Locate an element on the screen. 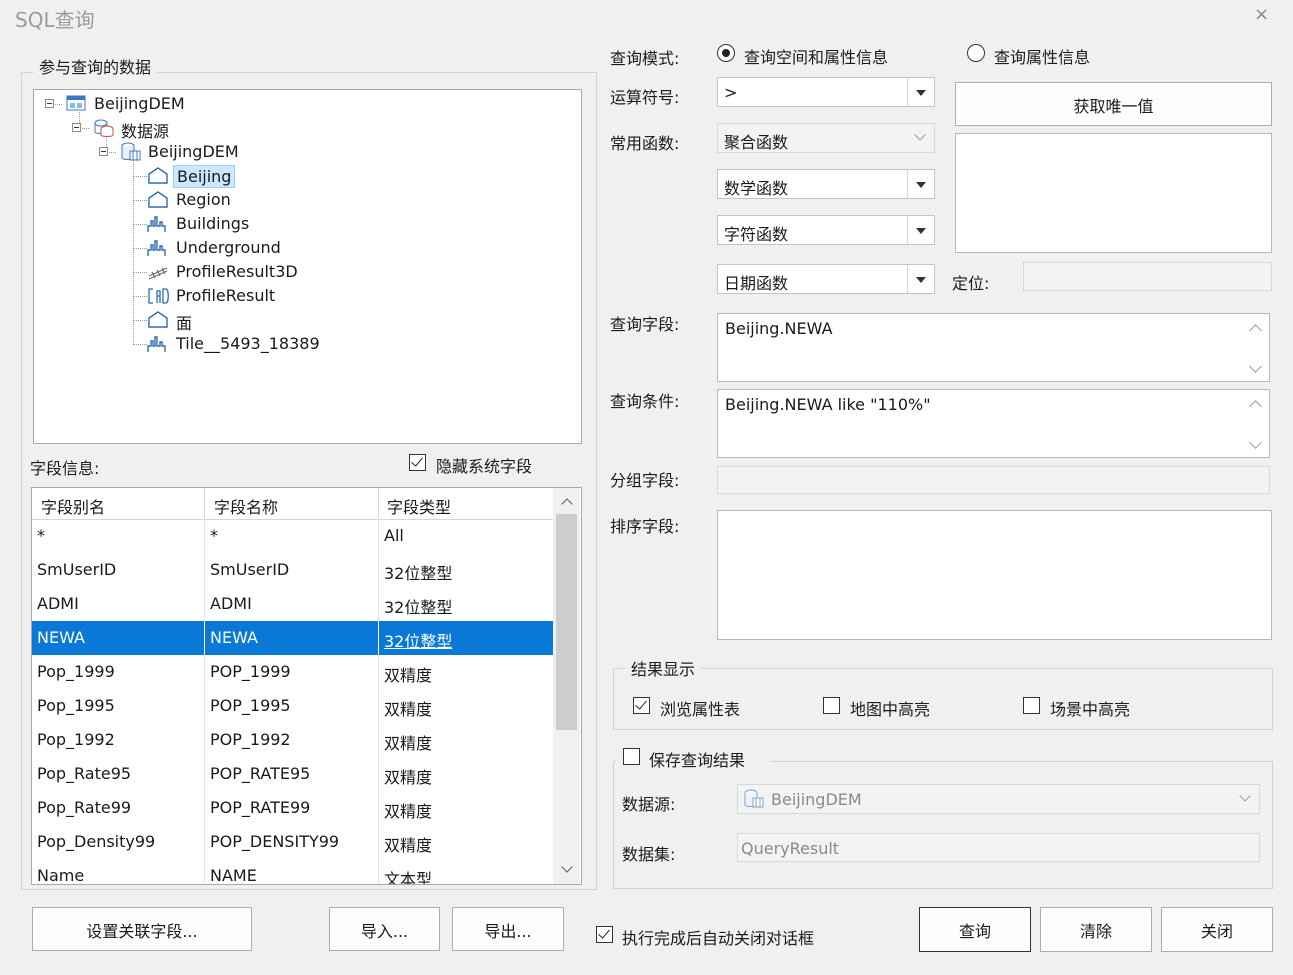 The width and height of the screenshot is (1293, 975). fields-info-label: 字段信息: is located at coordinates (65, 468).